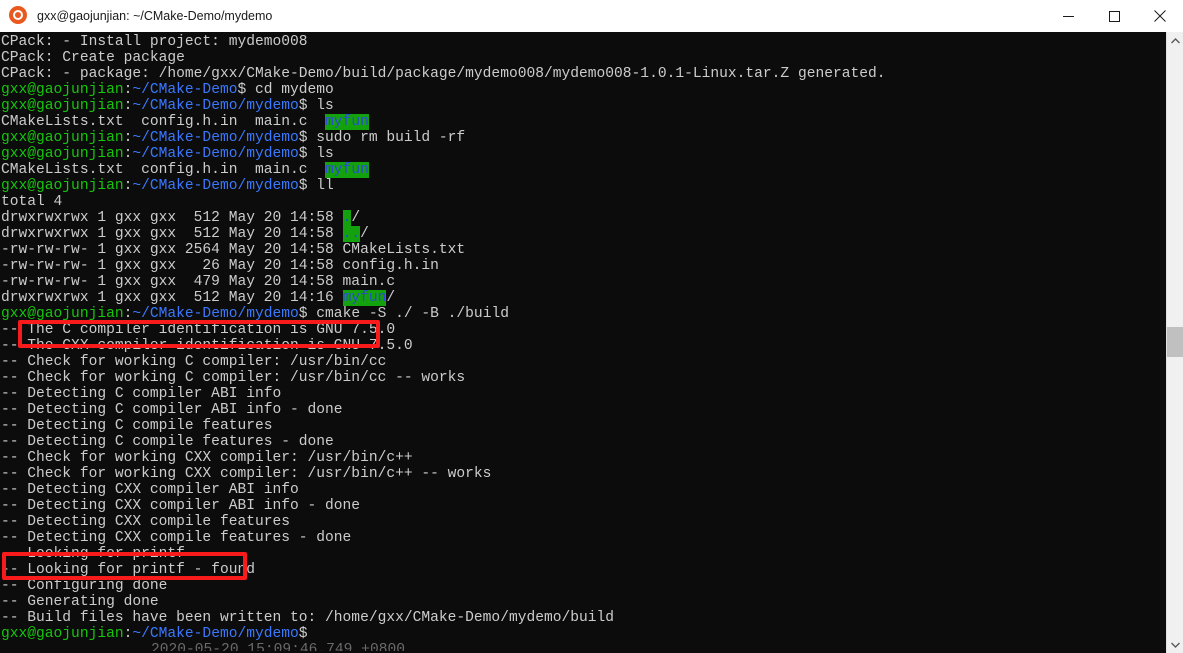 The height and width of the screenshot is (653, 1183). Describe the element at coordinates (84, 586) in the screenshot. I see `terminal-output-line: -- Configuring done` at that location.